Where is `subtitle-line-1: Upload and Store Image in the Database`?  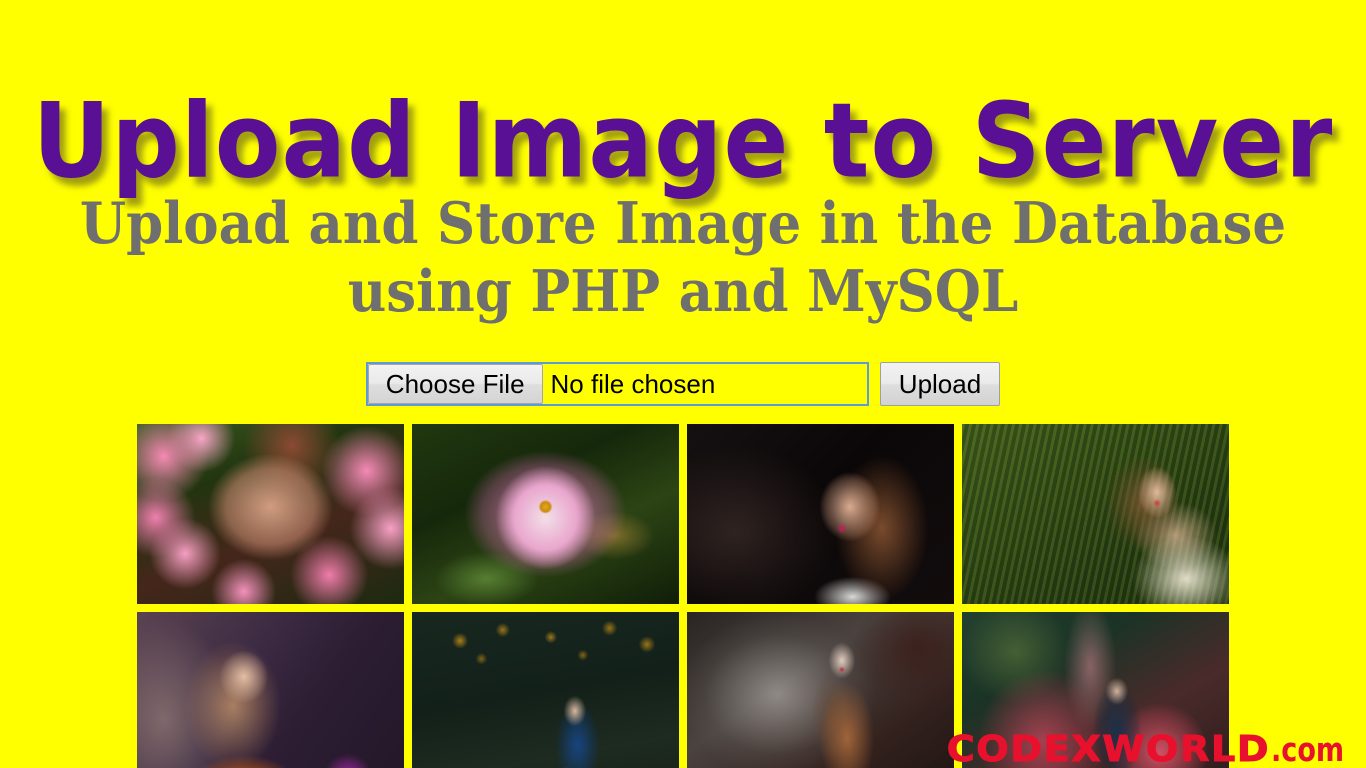 subtitle-line-1: Upload and Store Image in the Database is located at coordinates (683, 223).